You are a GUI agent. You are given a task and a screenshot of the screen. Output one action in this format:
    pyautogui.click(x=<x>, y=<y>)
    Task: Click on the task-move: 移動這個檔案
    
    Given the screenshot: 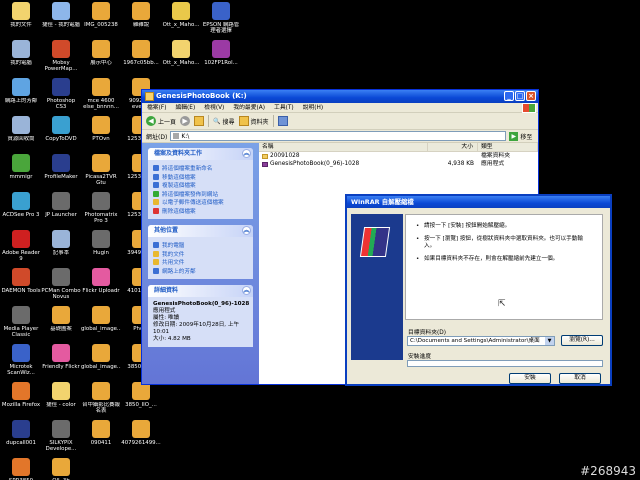 What is the action you would take?
    pyautogui.click(x=200, y=177)
    